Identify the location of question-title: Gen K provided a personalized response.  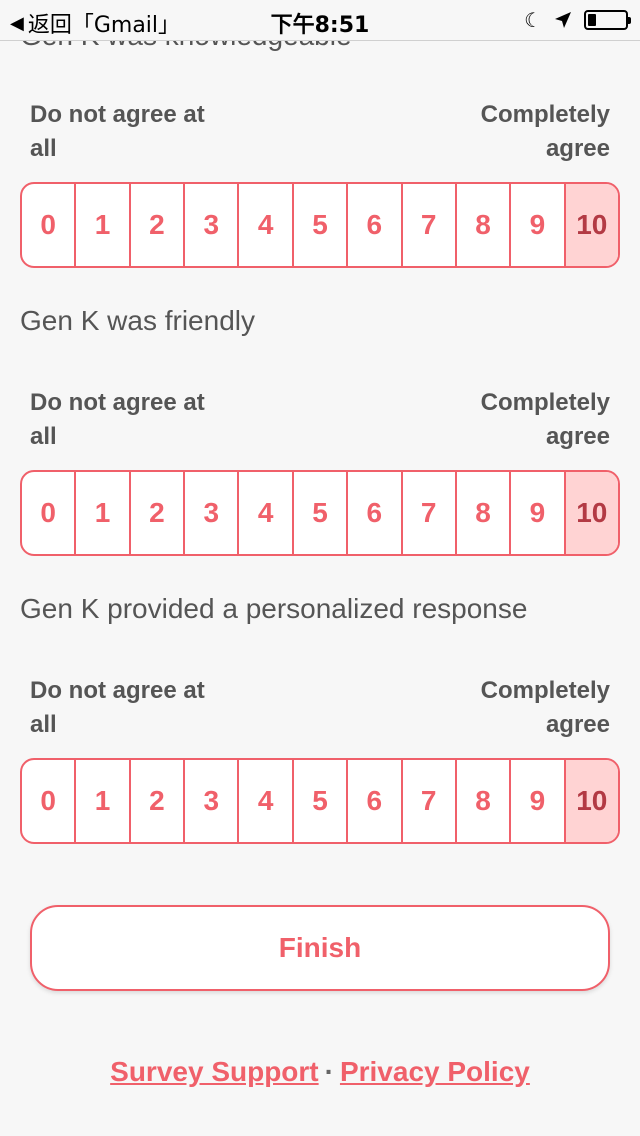
(274, 608).